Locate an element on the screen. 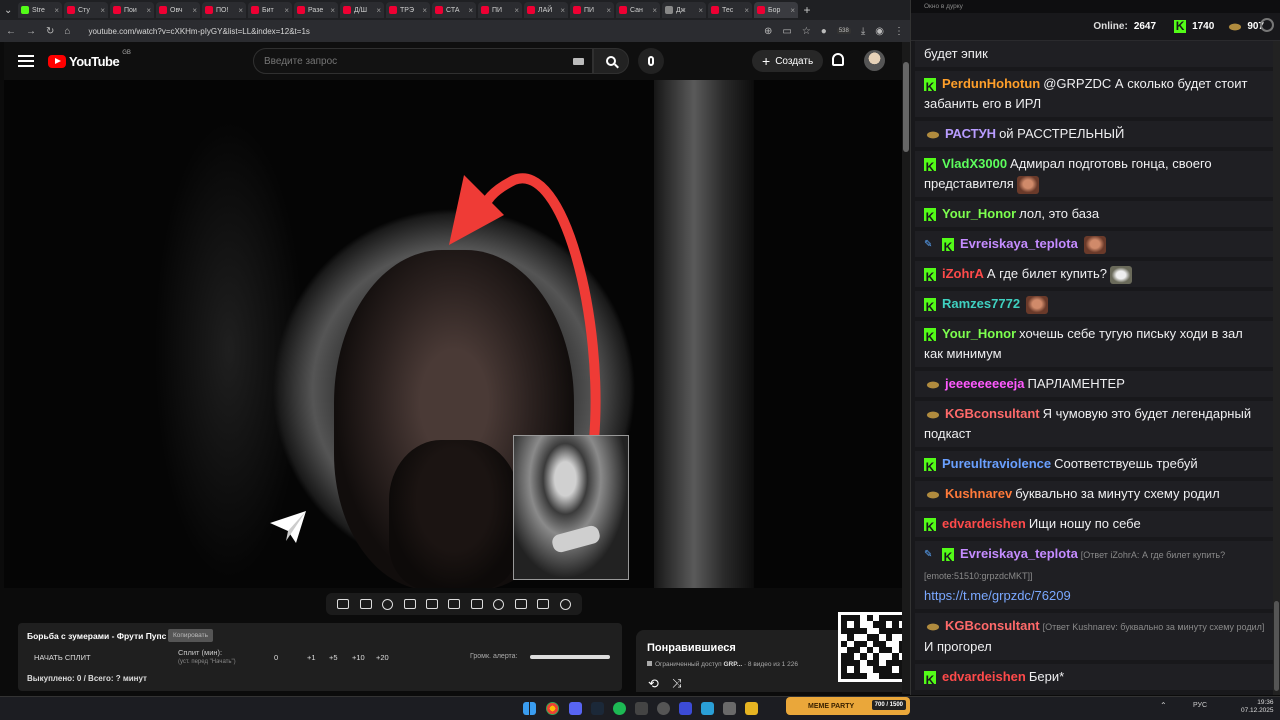  browser-tab: ПО! × is located at coordinates (224, 10).